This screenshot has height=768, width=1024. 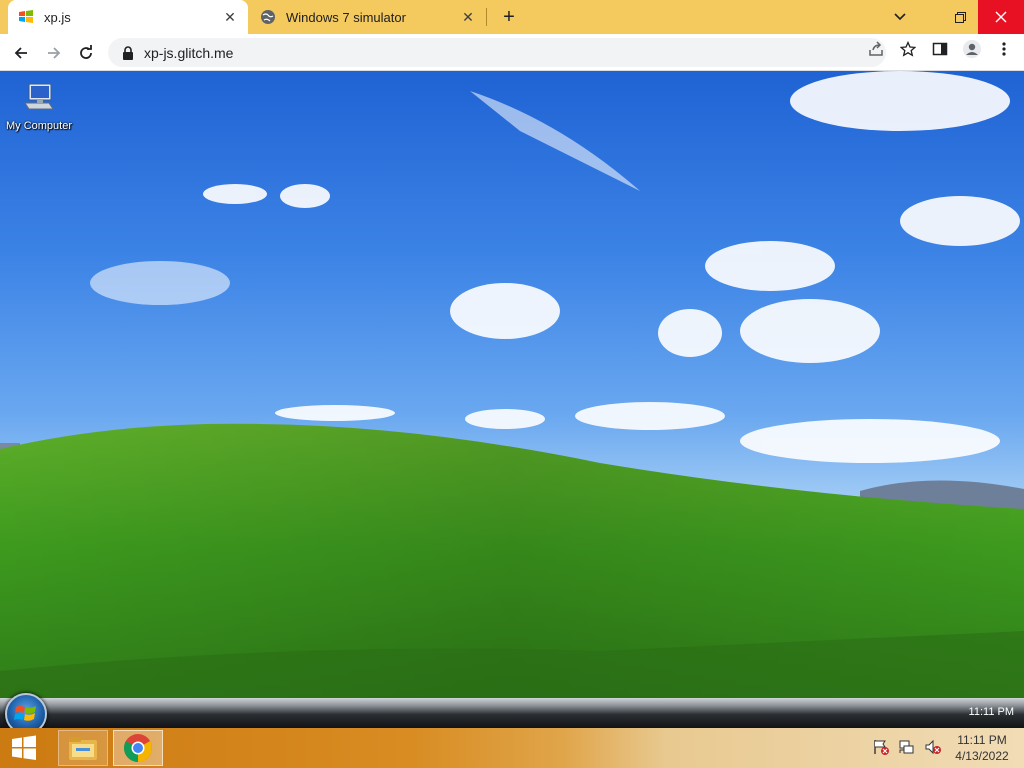 I want to click on system-tray, so click(x=907, y=747).